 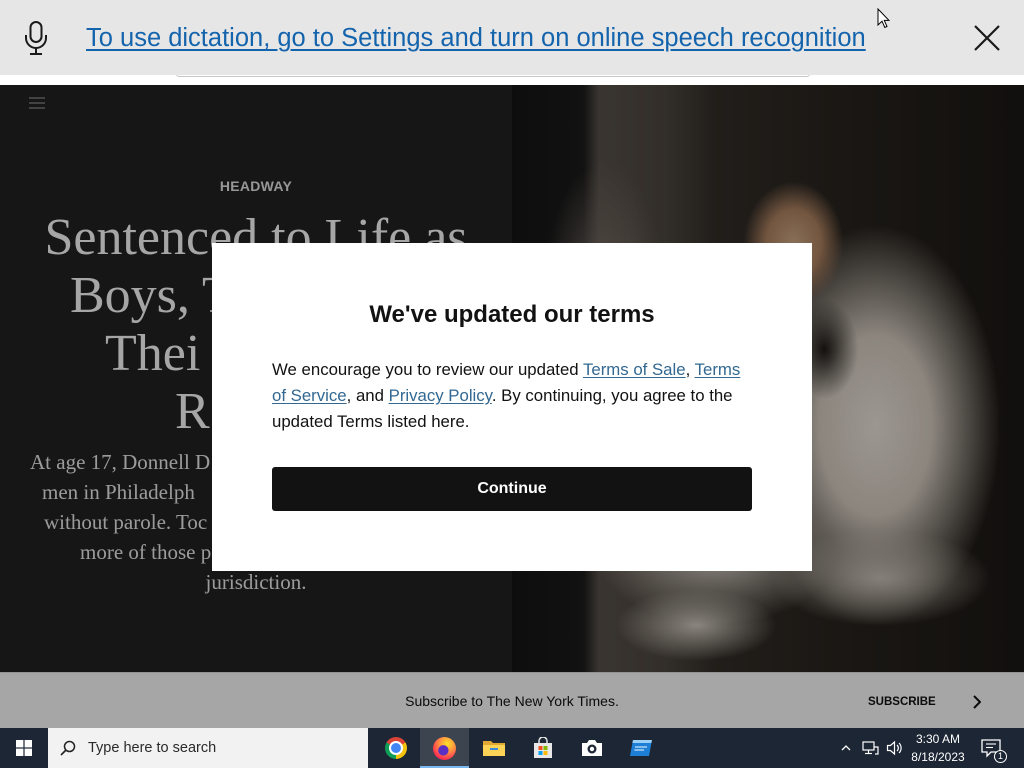 What do you see at coordinates (512, 314) in the screenshot?
I see `dialog-title: We've updated our terms` at bounding box center [512, 314].